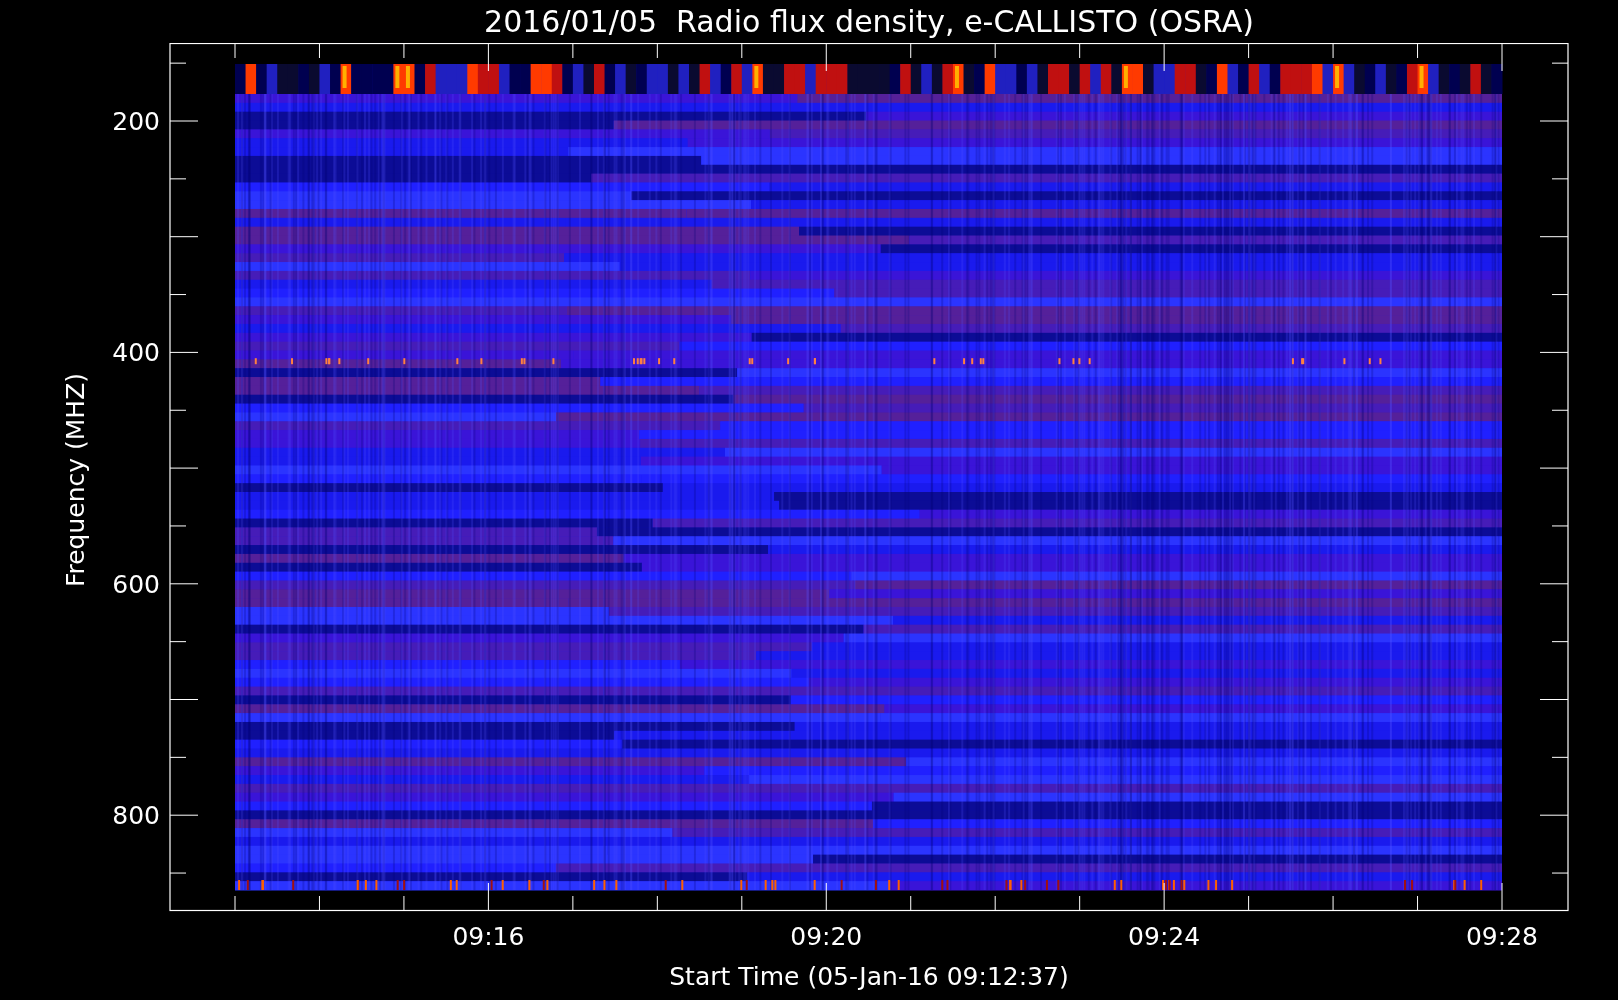 This screenshot has height=1000, width=1618. Describe the element at coordinates (136, 353) in the screenshot. I see `y-tick-label: 400` at that location.